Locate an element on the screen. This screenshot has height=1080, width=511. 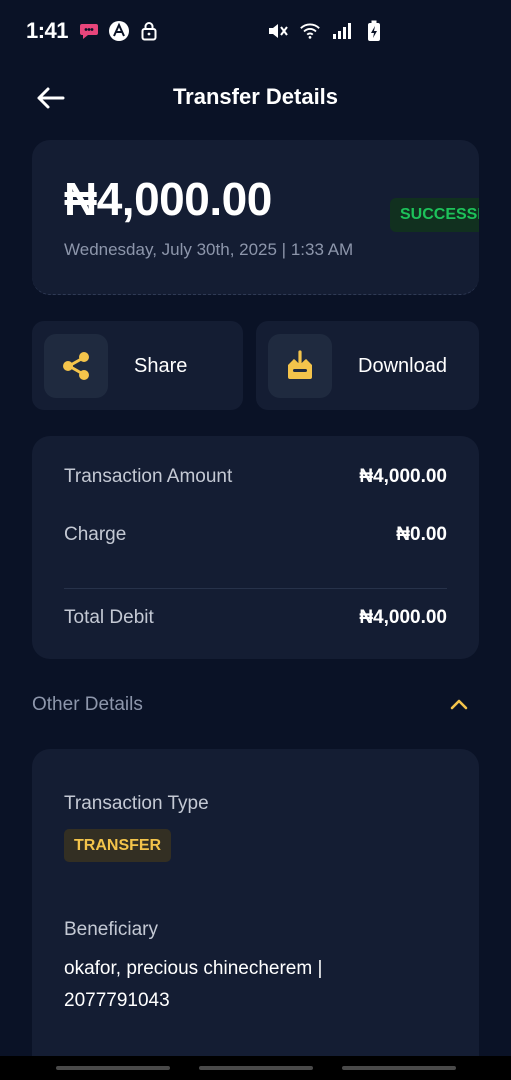
other-details-toggle: Other Details is located at coordinates (255, 706).